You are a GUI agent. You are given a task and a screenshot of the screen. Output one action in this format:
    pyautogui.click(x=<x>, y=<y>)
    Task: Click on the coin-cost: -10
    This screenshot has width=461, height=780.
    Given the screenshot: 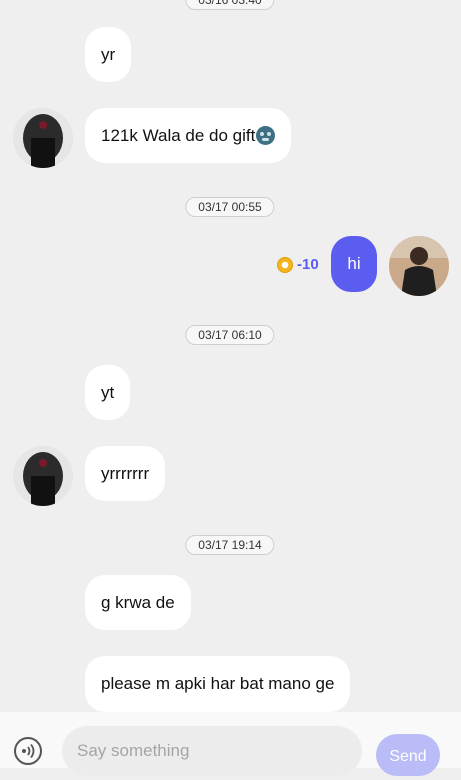 What is the action you would take?
    pyautogui.click(x=298, y=264)
    